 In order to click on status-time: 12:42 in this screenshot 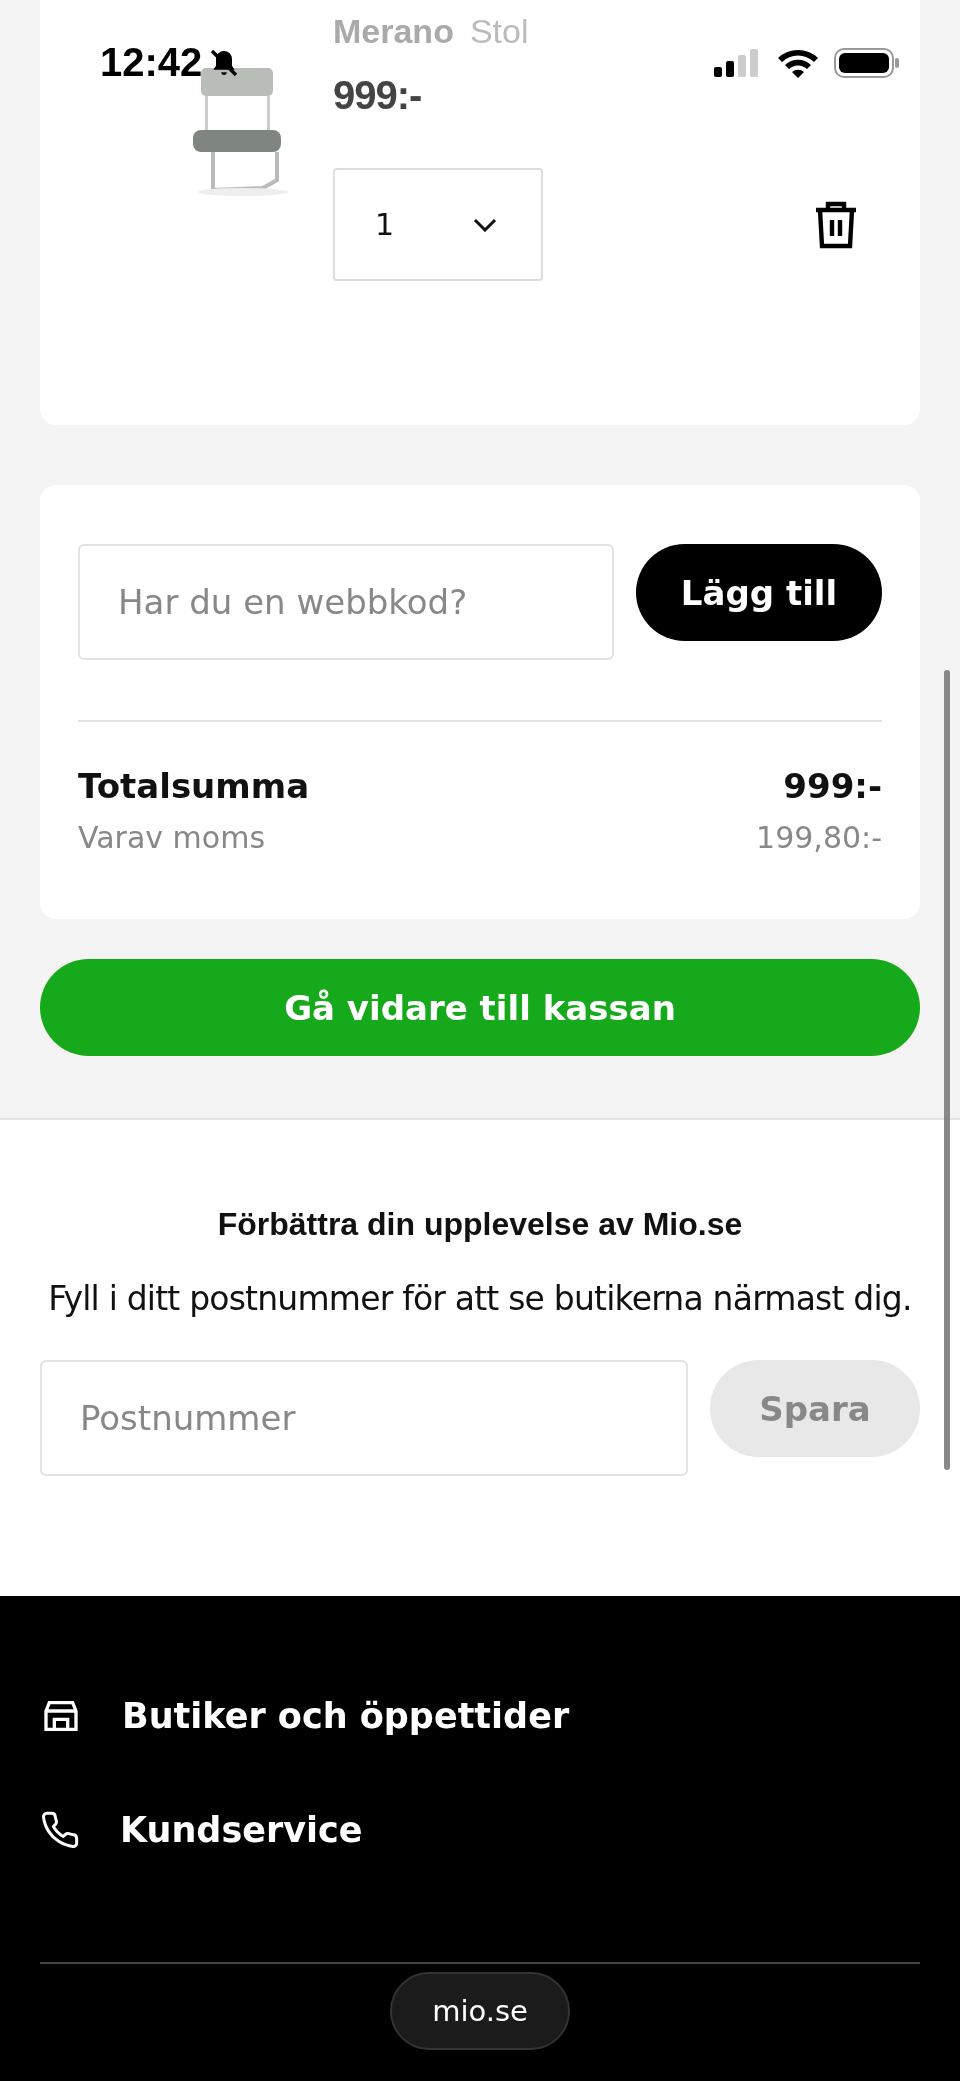, I will do `click(151, 62)`.